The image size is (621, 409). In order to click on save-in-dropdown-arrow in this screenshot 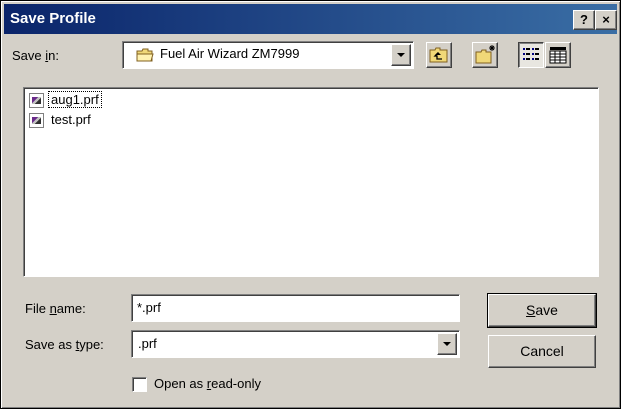, I will do `click(401, 55)`.